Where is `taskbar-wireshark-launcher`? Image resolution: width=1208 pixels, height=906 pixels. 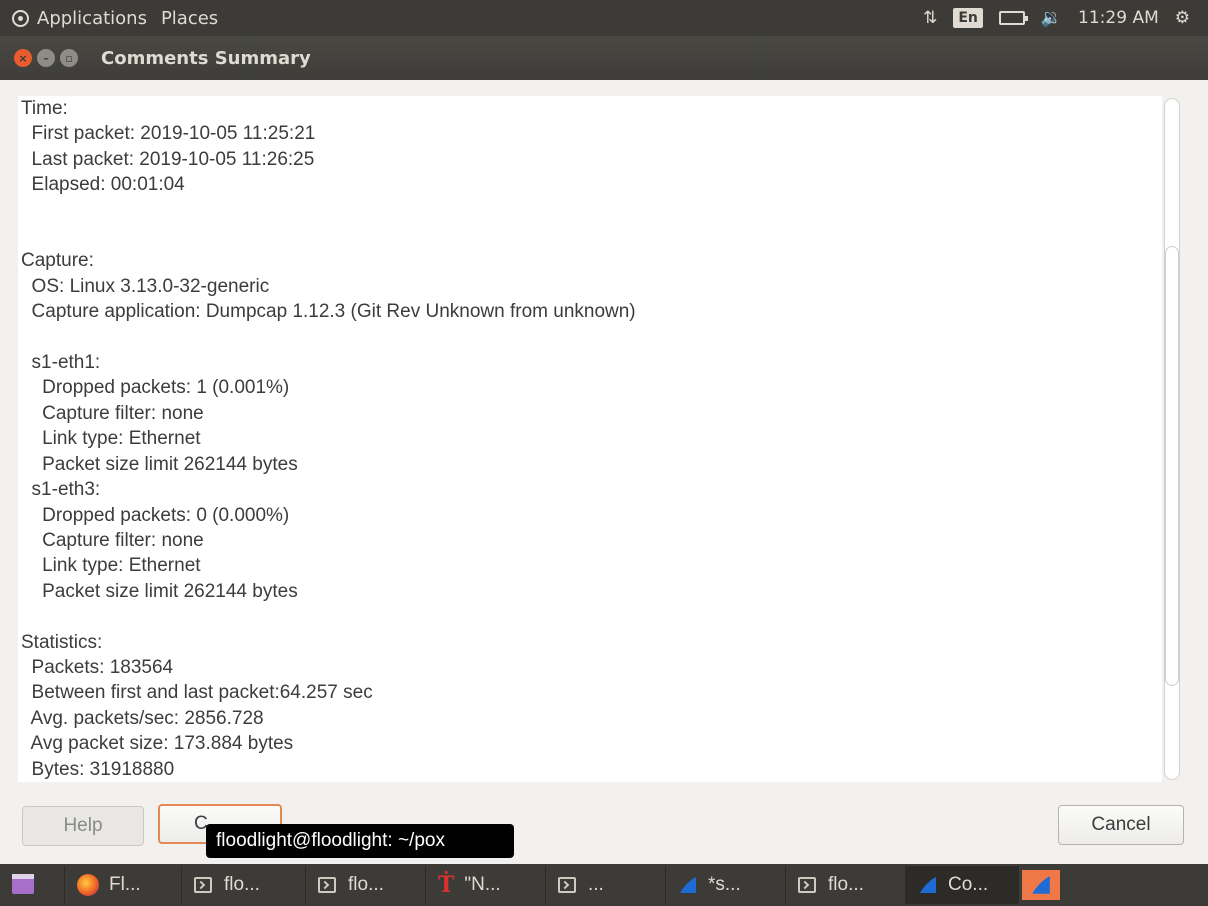
taskbar-wireshark-launcher is located at coordinates (1041, 885).